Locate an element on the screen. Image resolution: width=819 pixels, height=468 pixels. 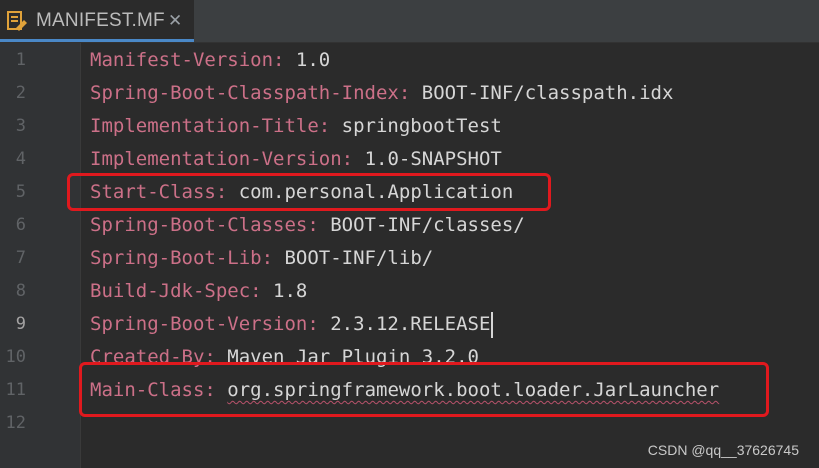
manifest-key: Manifest-Version: is located at coordinates (187, 60).